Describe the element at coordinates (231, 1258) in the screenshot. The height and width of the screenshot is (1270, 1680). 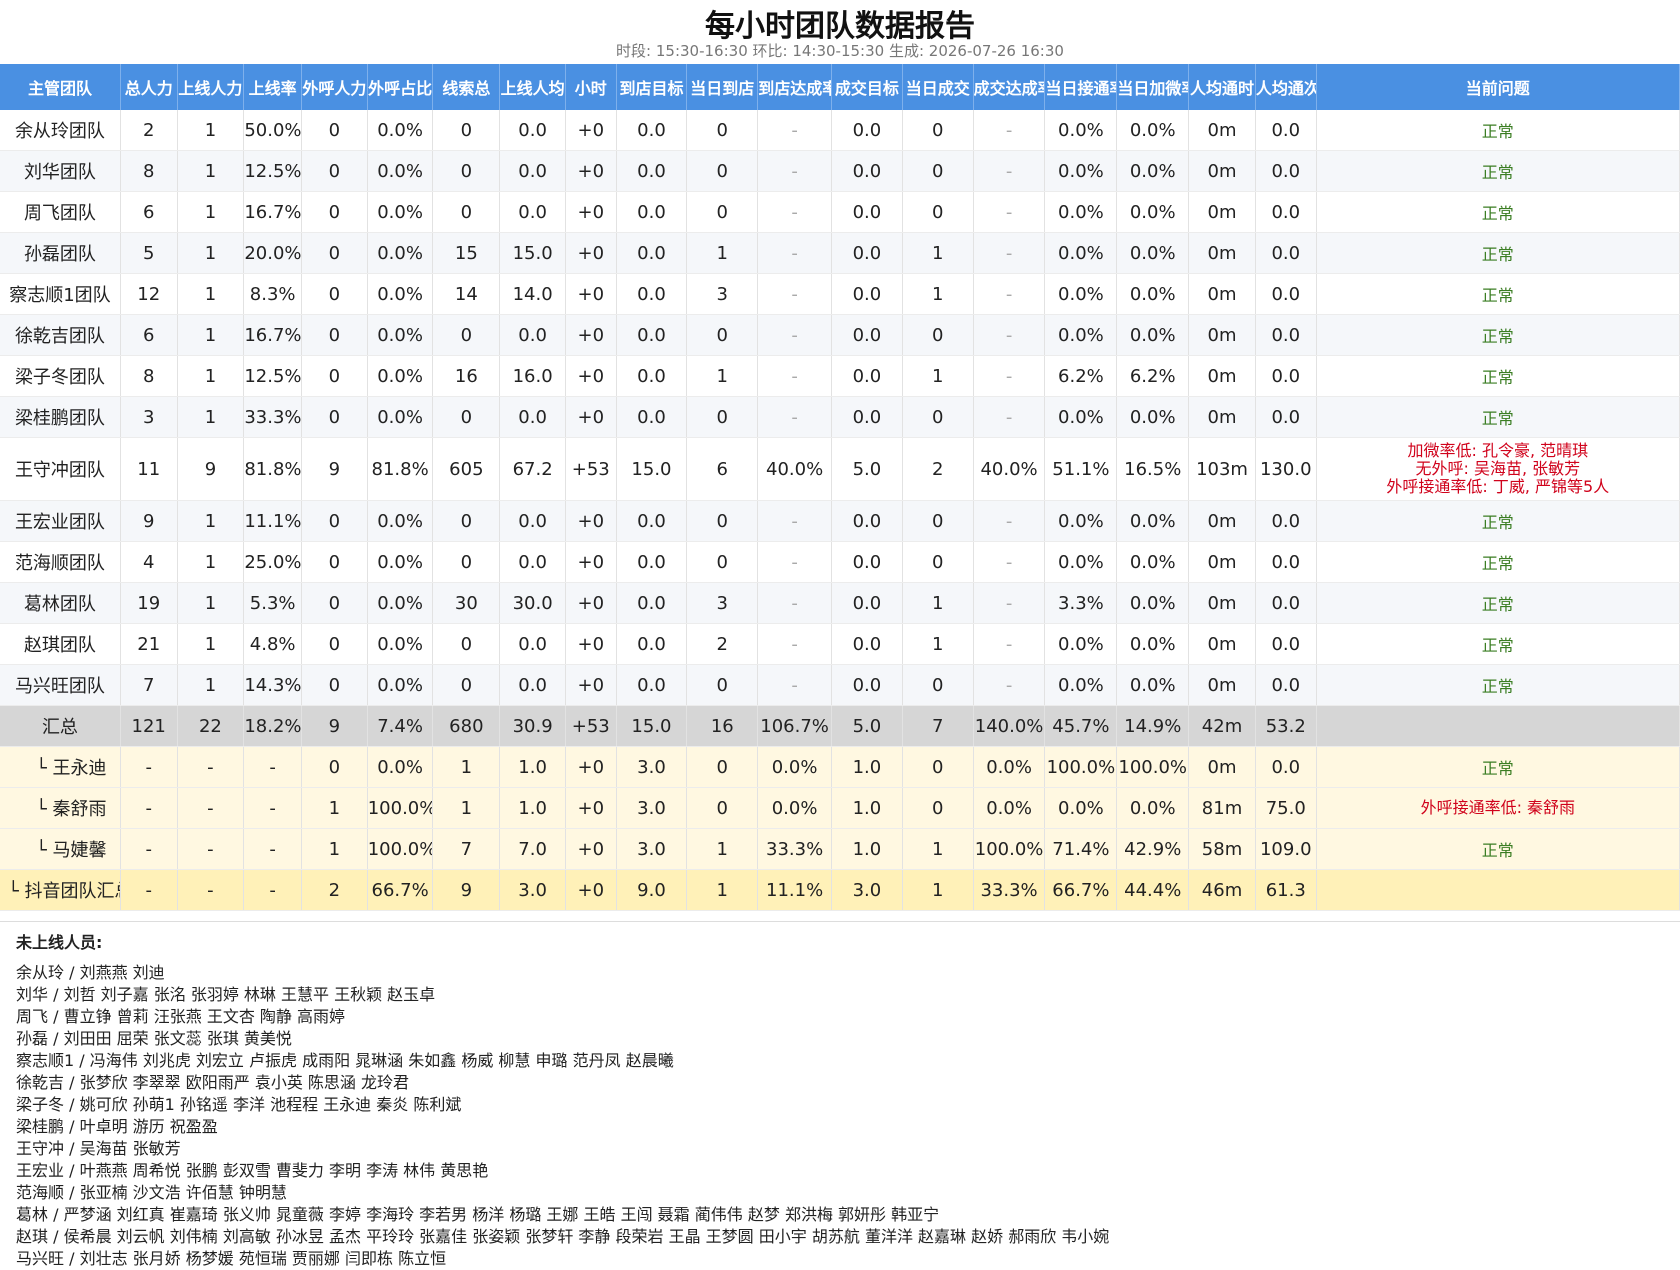
I see `offline-line: 马兴旺 / 刘壮志 张月娇 杨梦媛 苑恒瑞 贾丽娜 闫即栋 陈立恒` at that location.